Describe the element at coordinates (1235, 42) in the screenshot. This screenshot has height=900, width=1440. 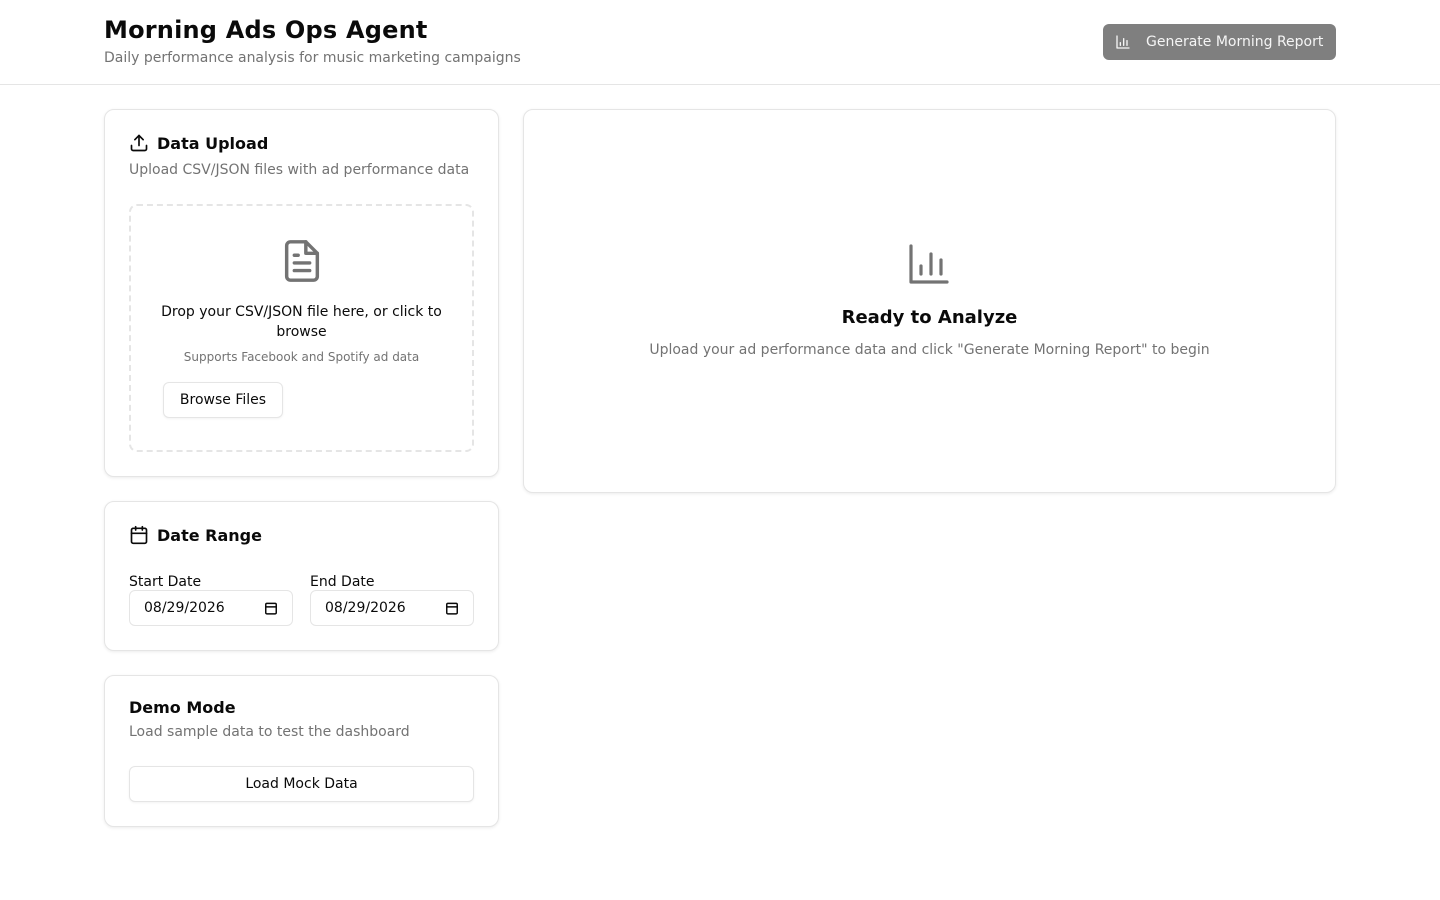
I see `generate-report-label: Generate Morning Report` at that location.